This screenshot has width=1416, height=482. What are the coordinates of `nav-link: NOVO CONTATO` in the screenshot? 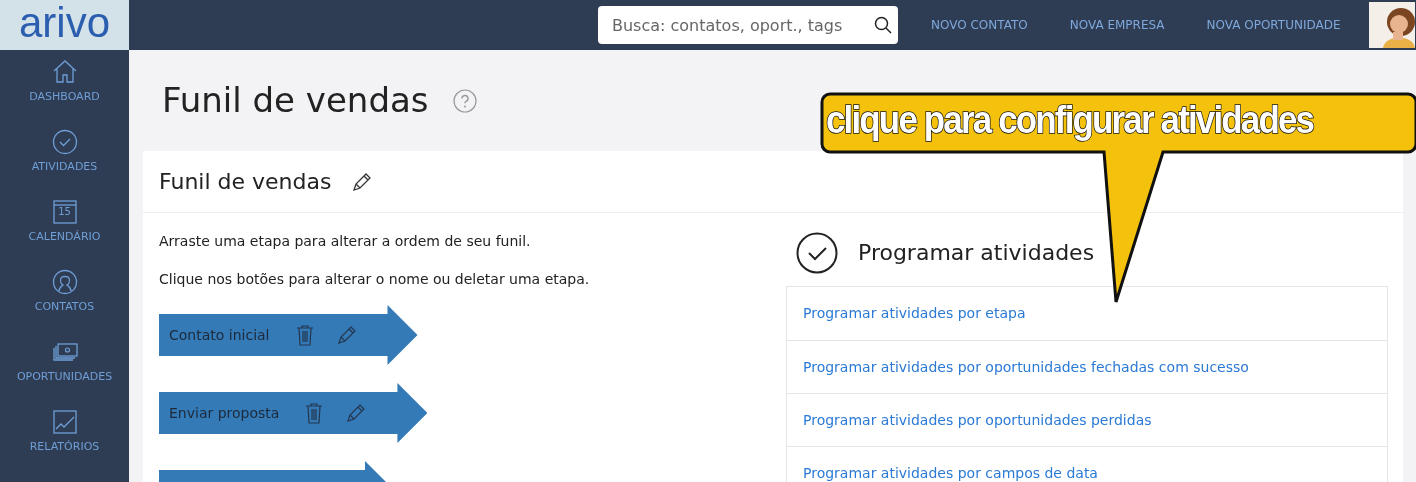 It's located at (979, 25).